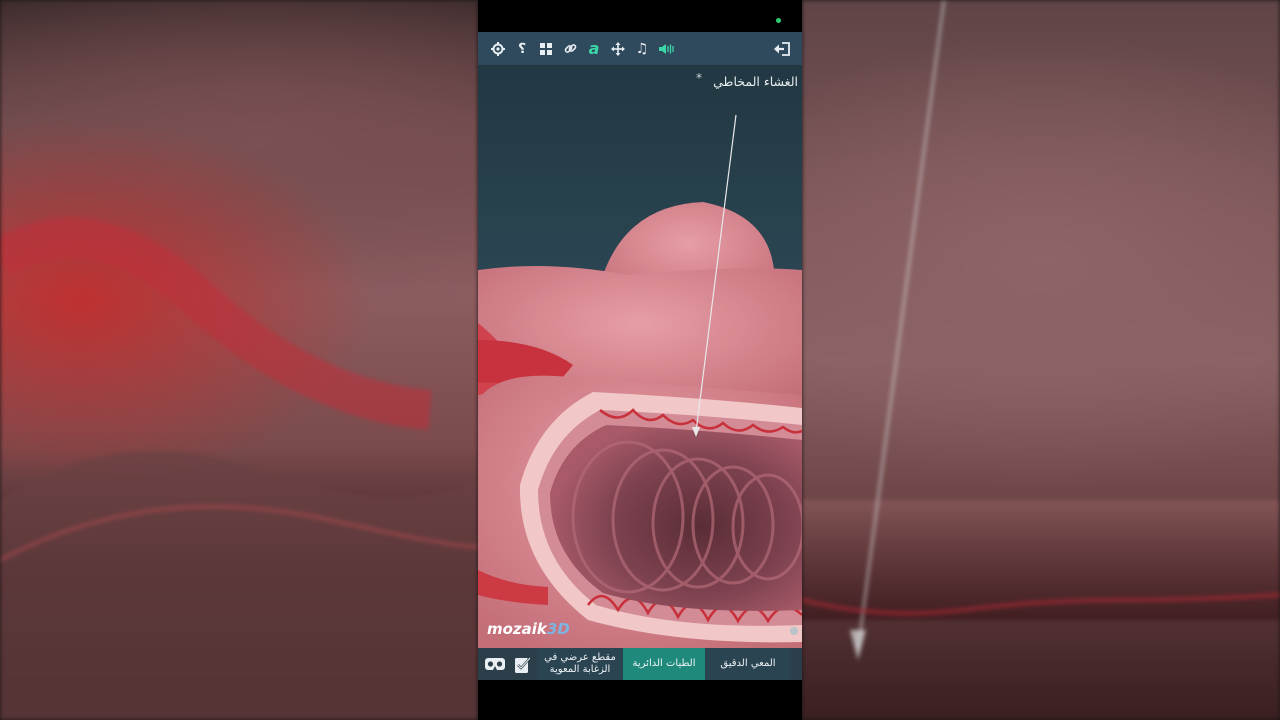 Image resolution: width=1280 pixels, height=720 pixels. What do you see at coordinates (570, 48) in the screenshot?
I see `link-icon` at bounding box center [570, 48].